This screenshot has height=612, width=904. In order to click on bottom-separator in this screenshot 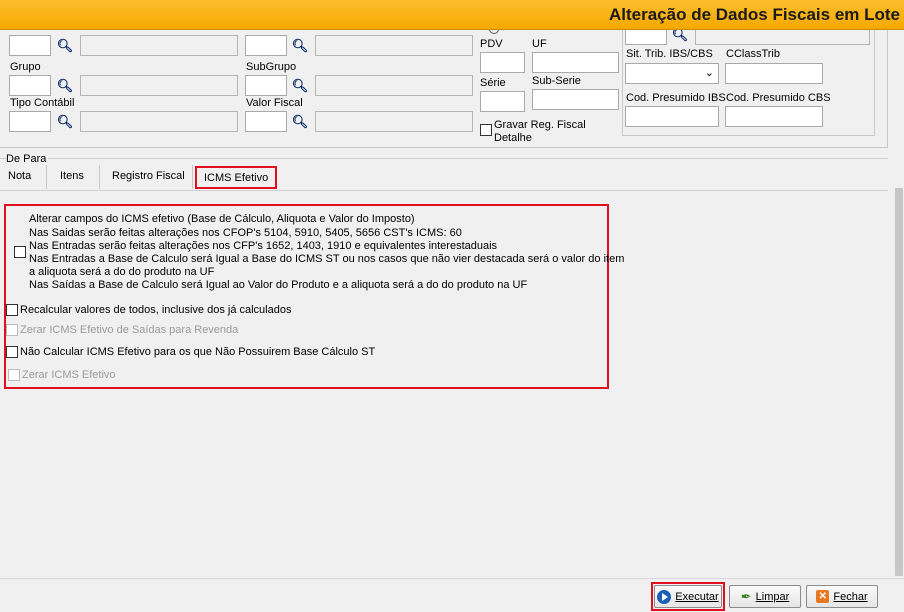, I will do `click(452, 578)`.